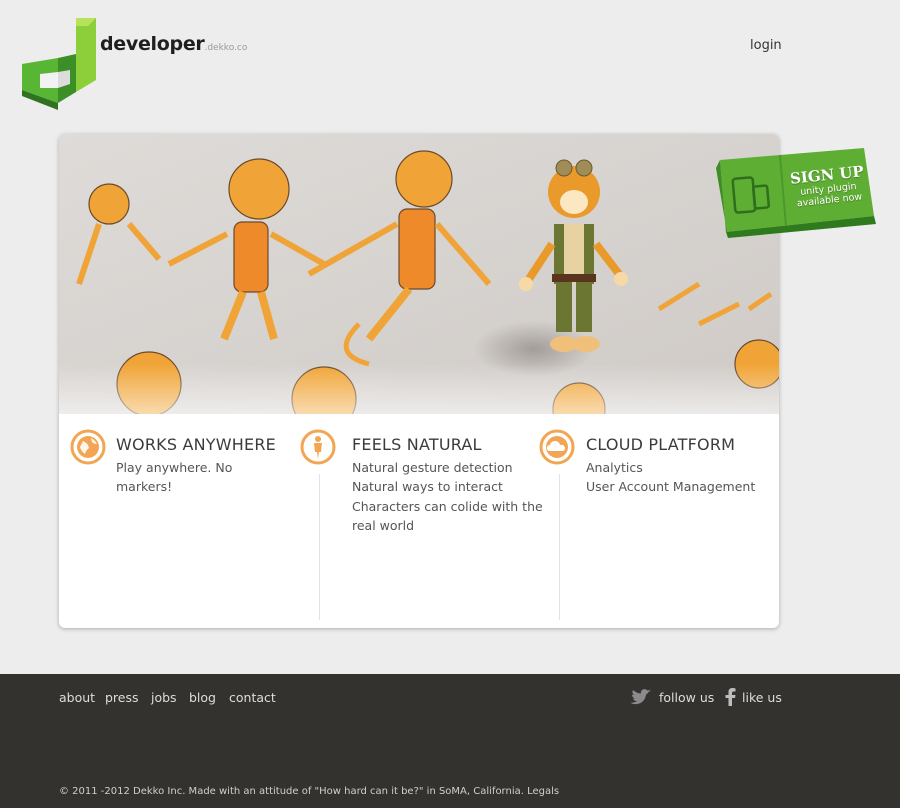  Describe the element at coordinates (202, 697) in the screenshot. I see `footer-link-blog: blog` at that location.